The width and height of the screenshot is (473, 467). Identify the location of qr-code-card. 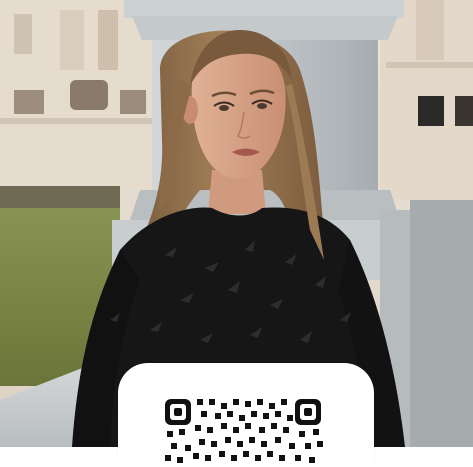
(246, 413).